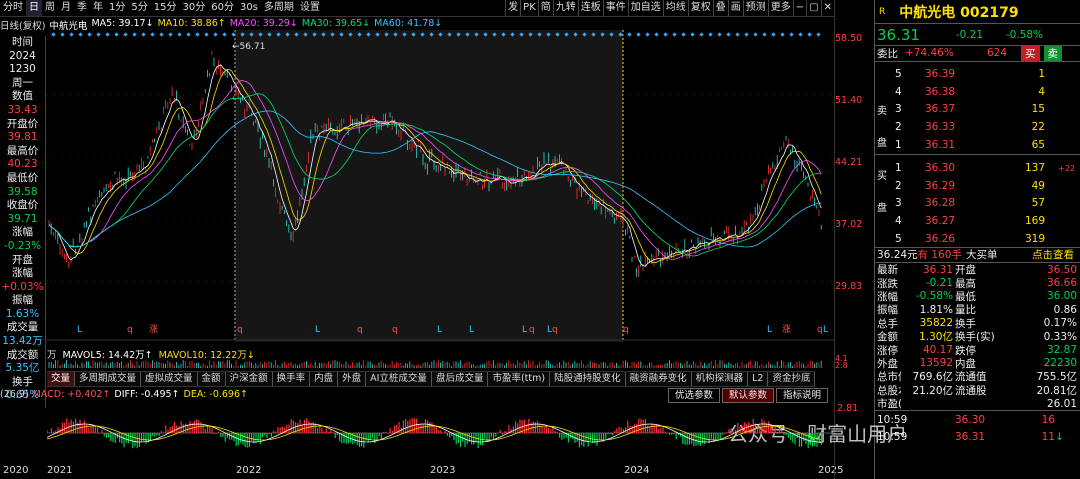 The image size is (1080, 479). I want to click on r-badge: R, so click(882, 11).